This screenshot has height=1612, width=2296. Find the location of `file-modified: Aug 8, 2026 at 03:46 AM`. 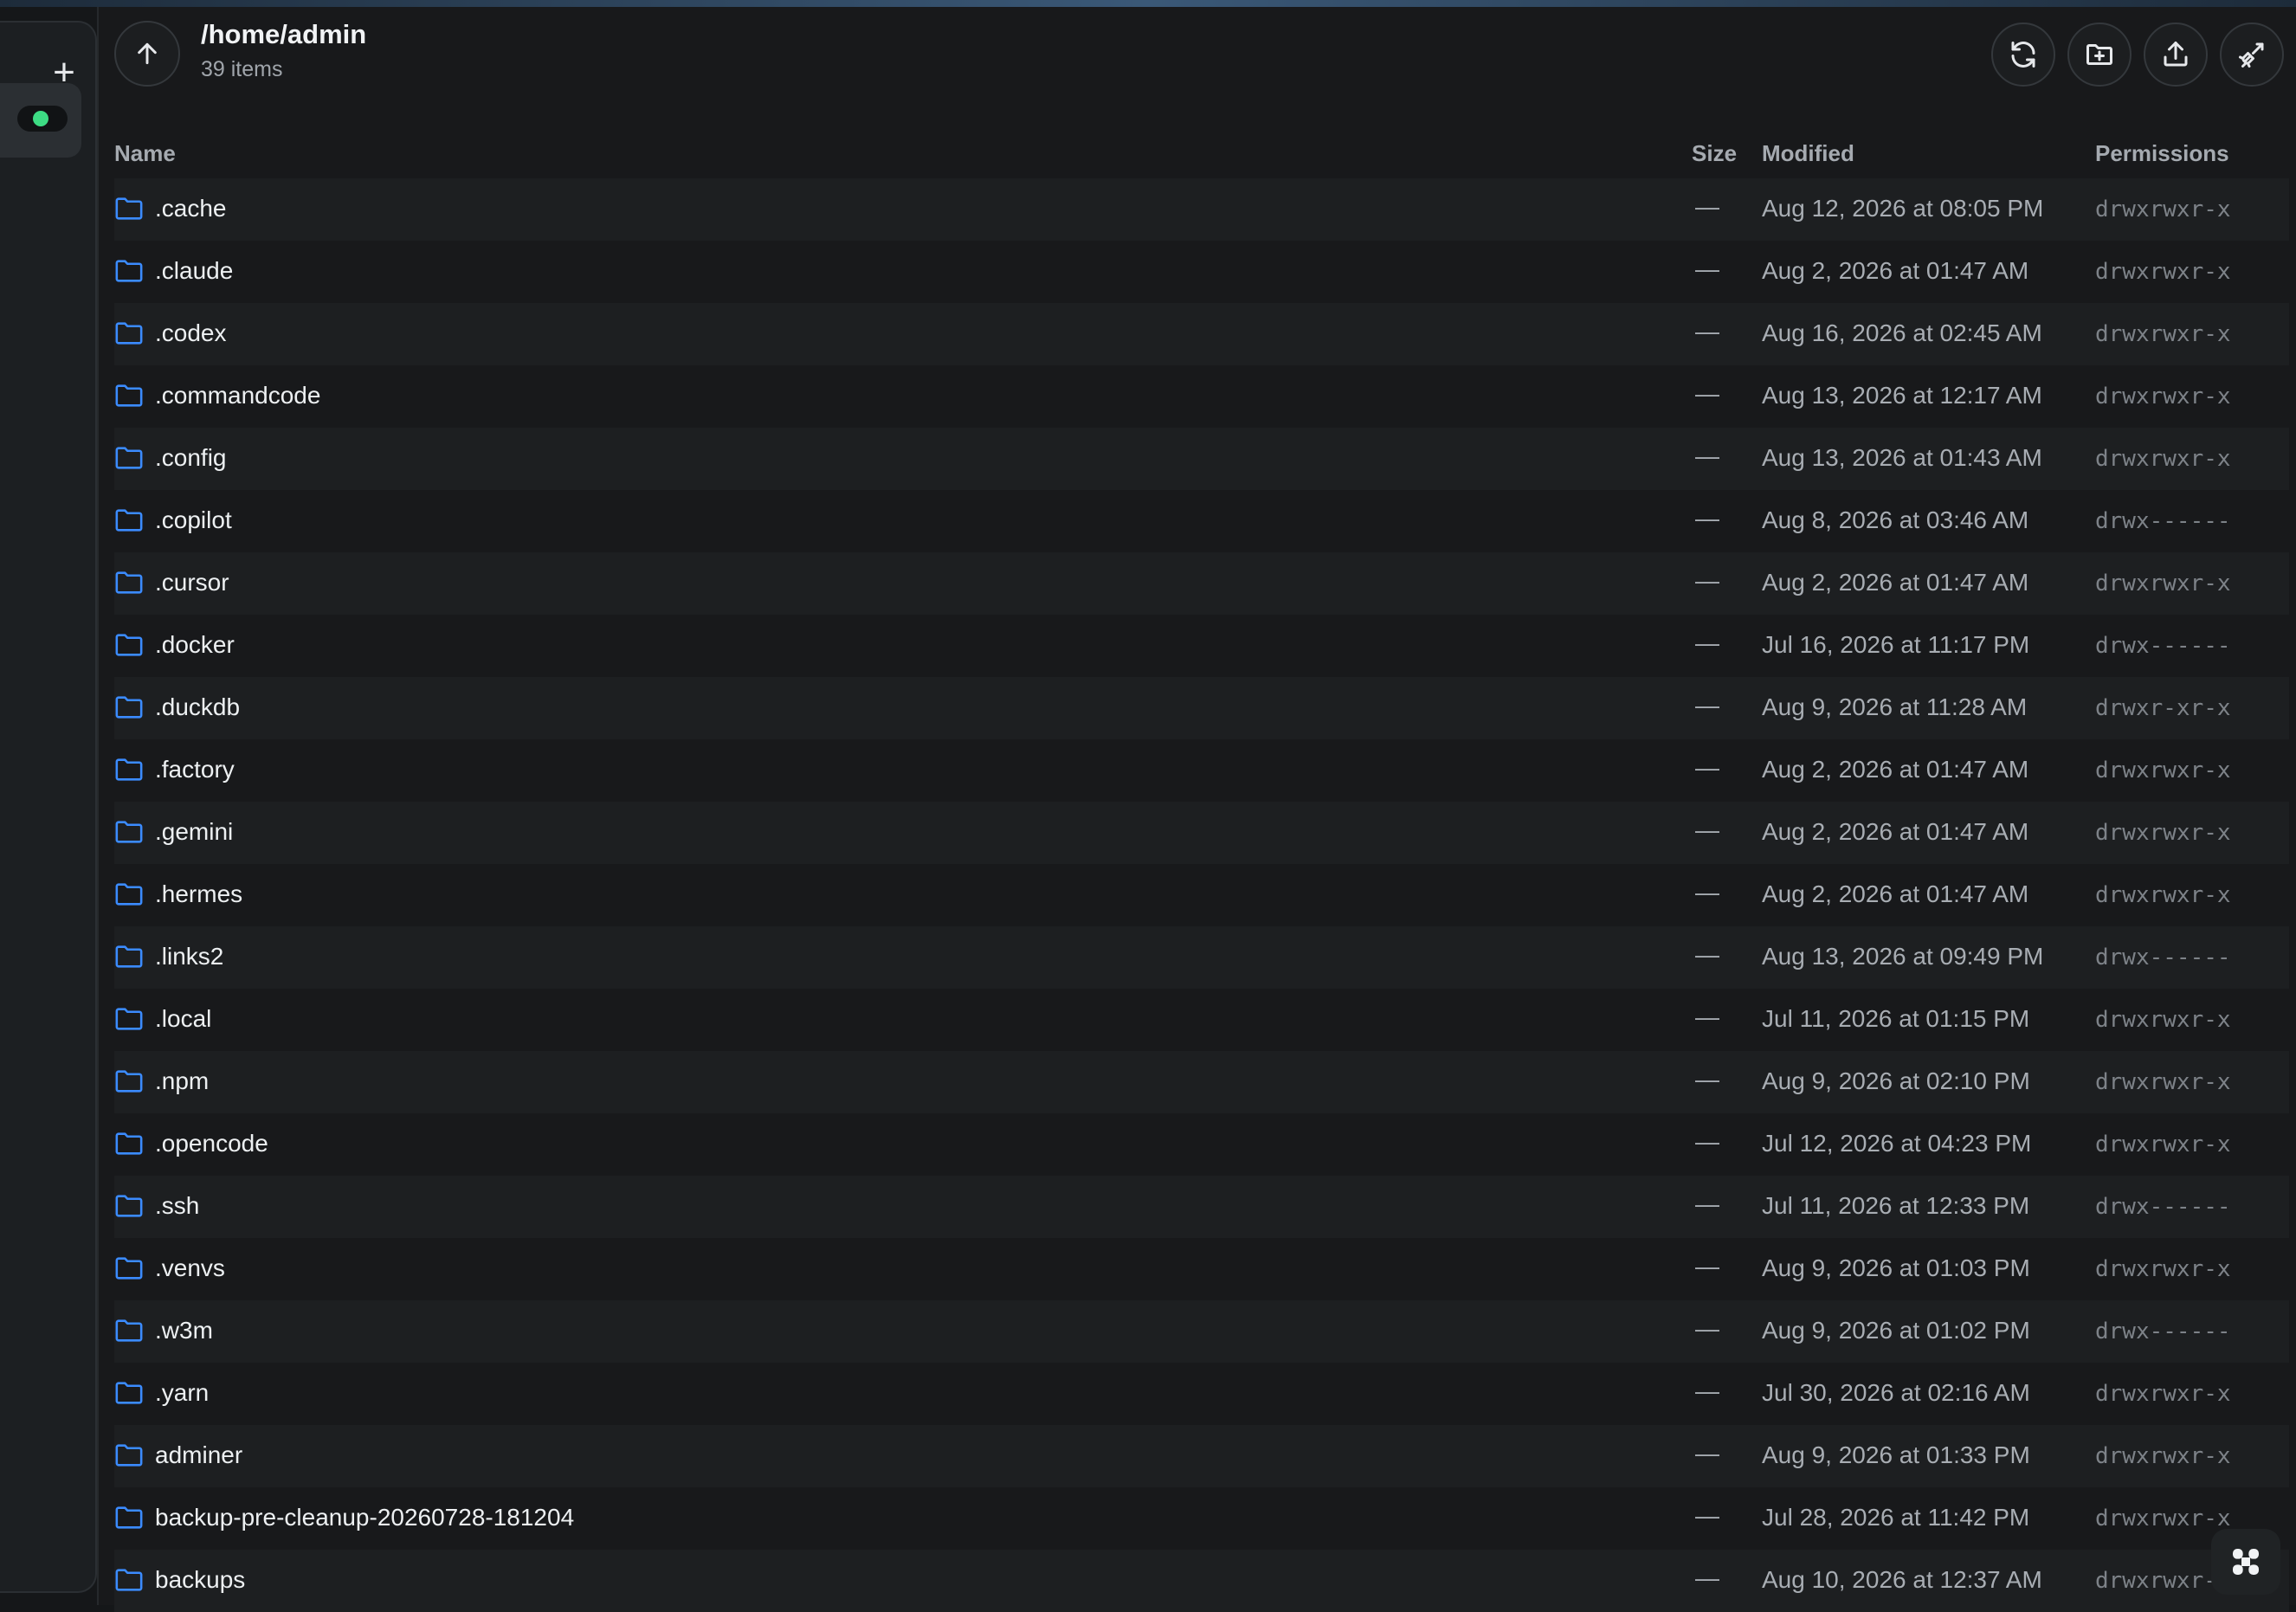

file-modified: Aug 8, 2026 at 03:46 AM is located at coordinates (1896, 519).